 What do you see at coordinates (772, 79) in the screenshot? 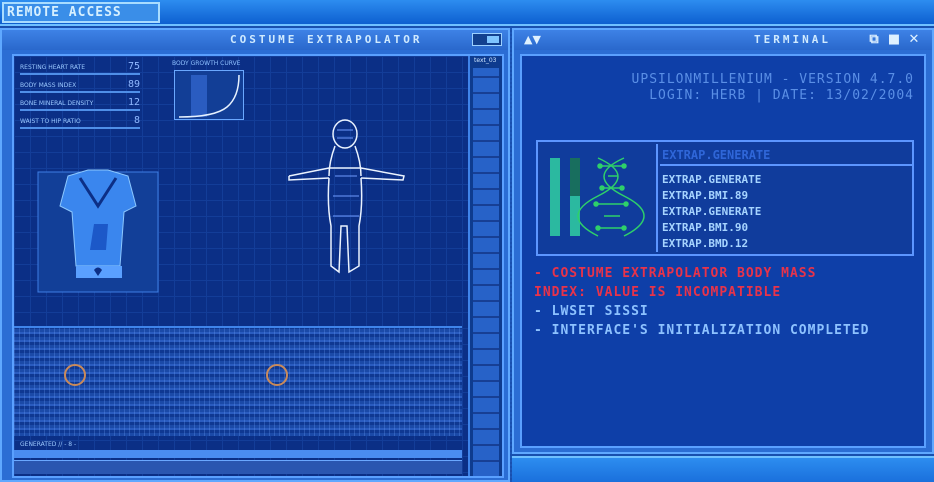
I see `header-version: UPSILONMILLENIUM - VERSION 4.7.0` at bounding box center [772, 79].